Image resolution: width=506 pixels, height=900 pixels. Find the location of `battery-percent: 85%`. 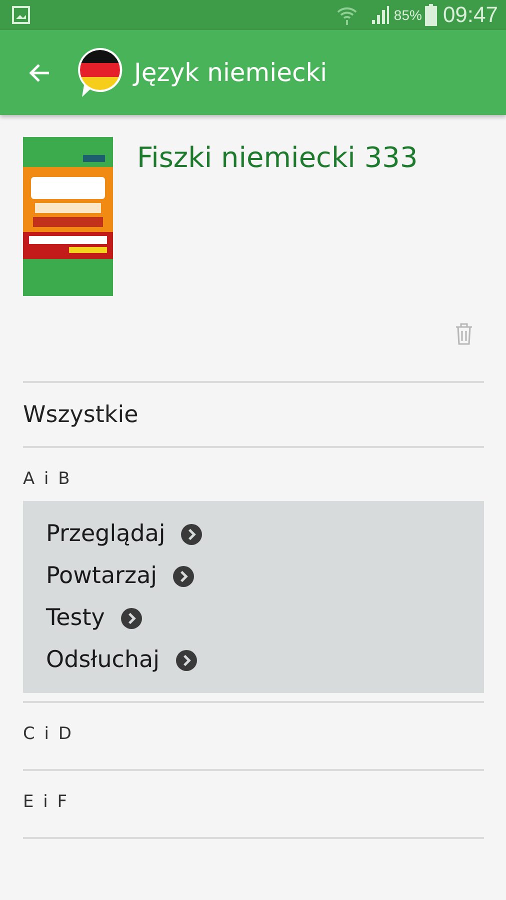

battery-percent: 85% is located at coordinates (408, 15).